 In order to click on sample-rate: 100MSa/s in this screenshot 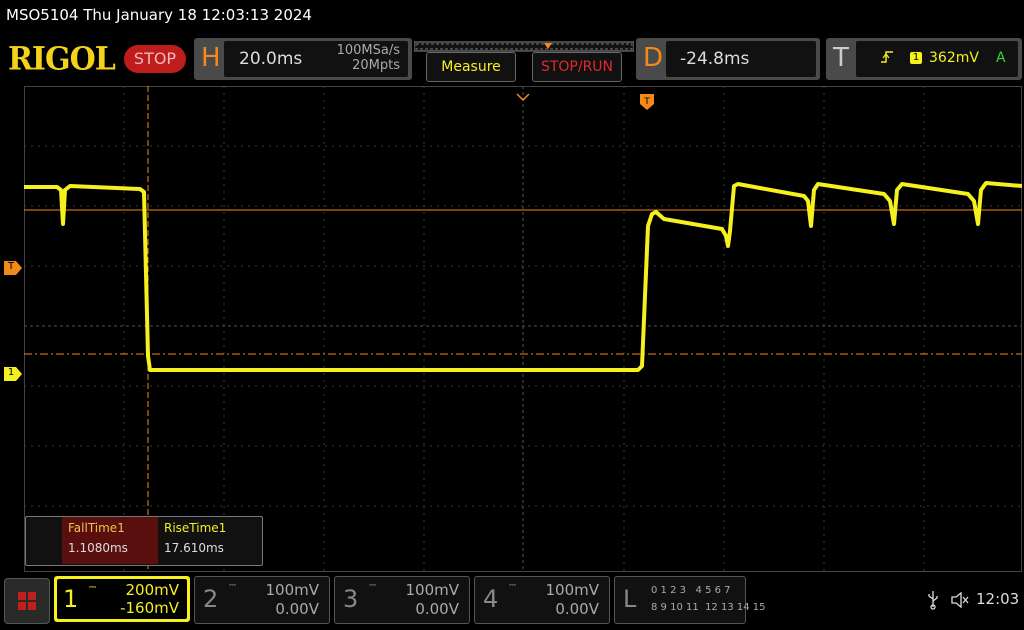, I will do `click(368, 50)`.